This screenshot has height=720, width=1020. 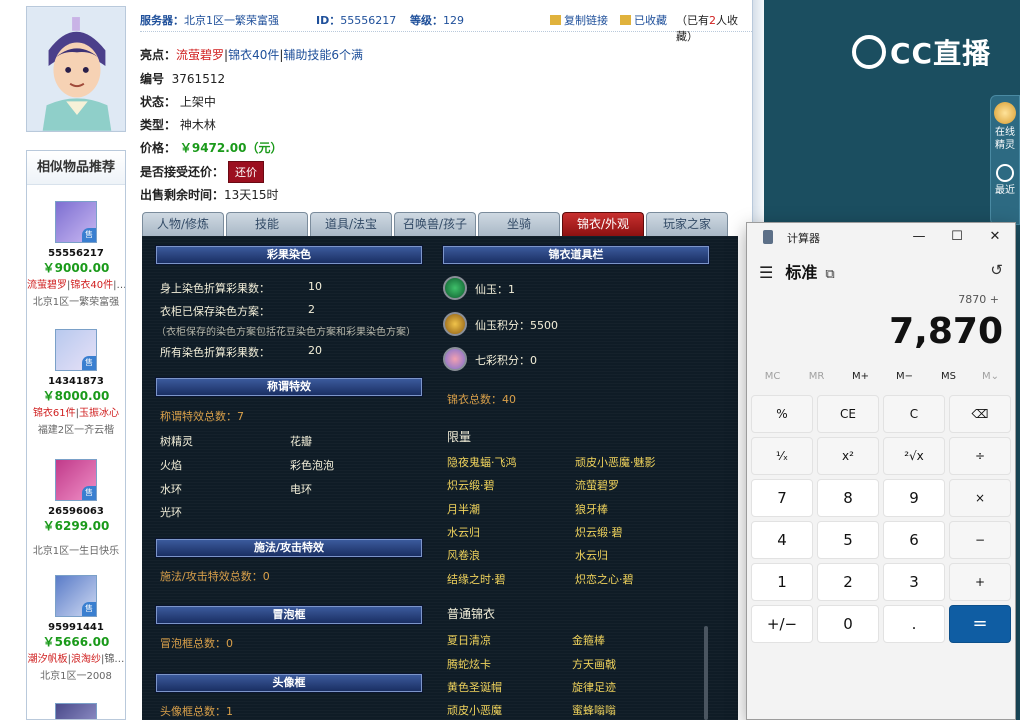 I want to click on tab-player-home: 玩家之家, so click(x=687, y=224).